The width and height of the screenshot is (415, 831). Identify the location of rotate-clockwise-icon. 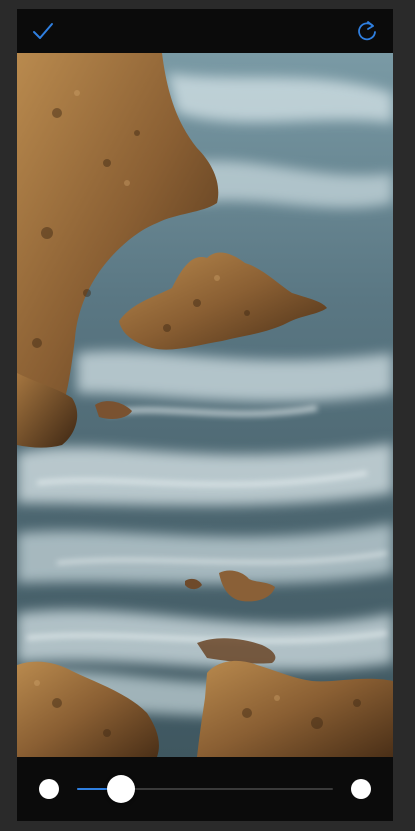
(367, 31).